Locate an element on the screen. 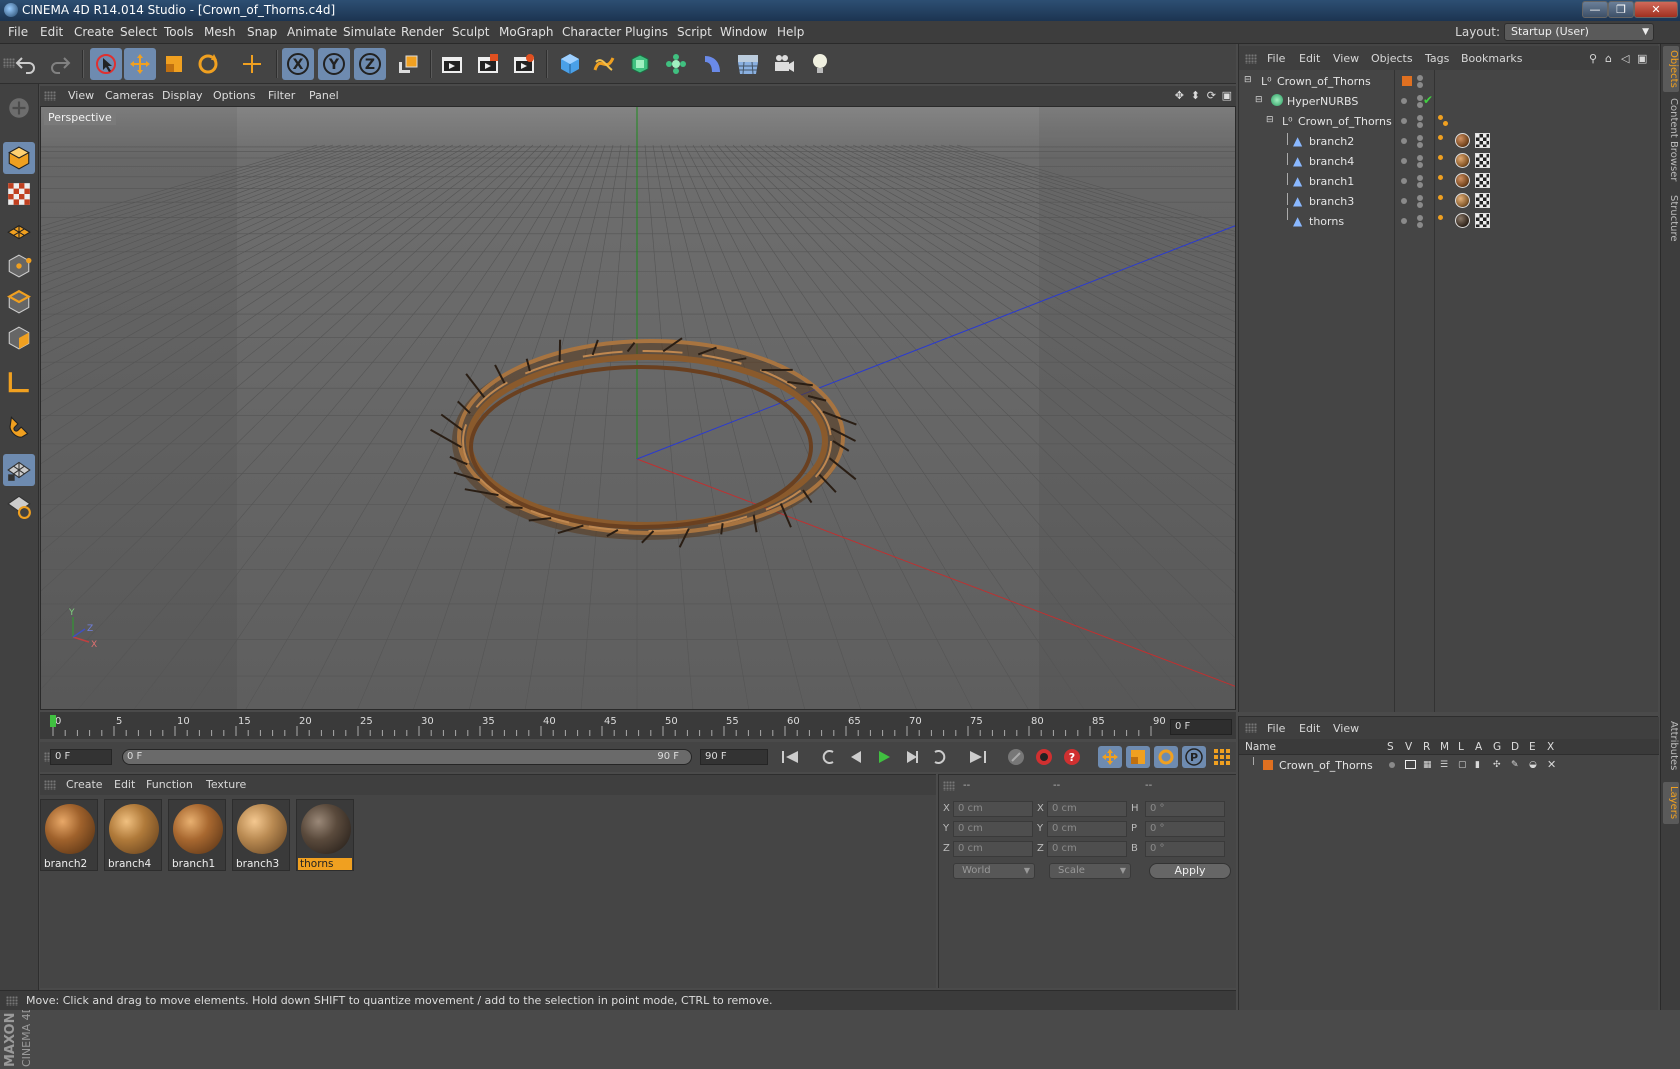  menu-sculpt: Sculpt is located at coordinates (470, 32).